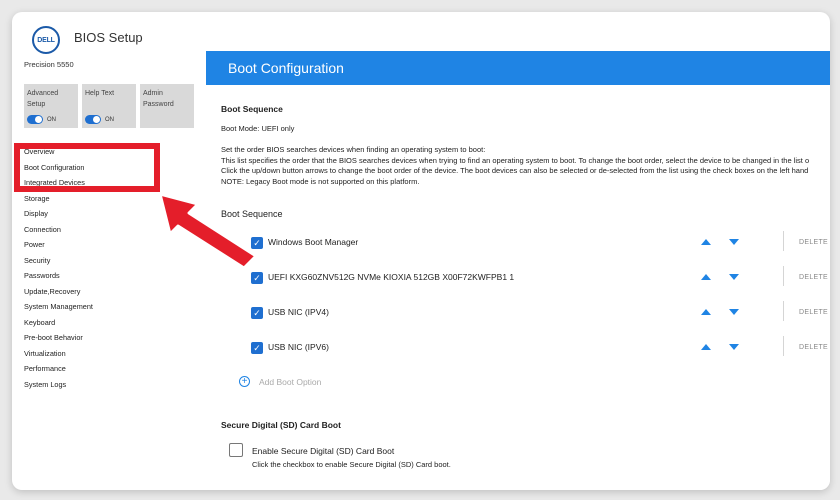  Describe the element at coordinates (158, 99) in the screenshot. I see `tile-label: Admin Password` at that location.